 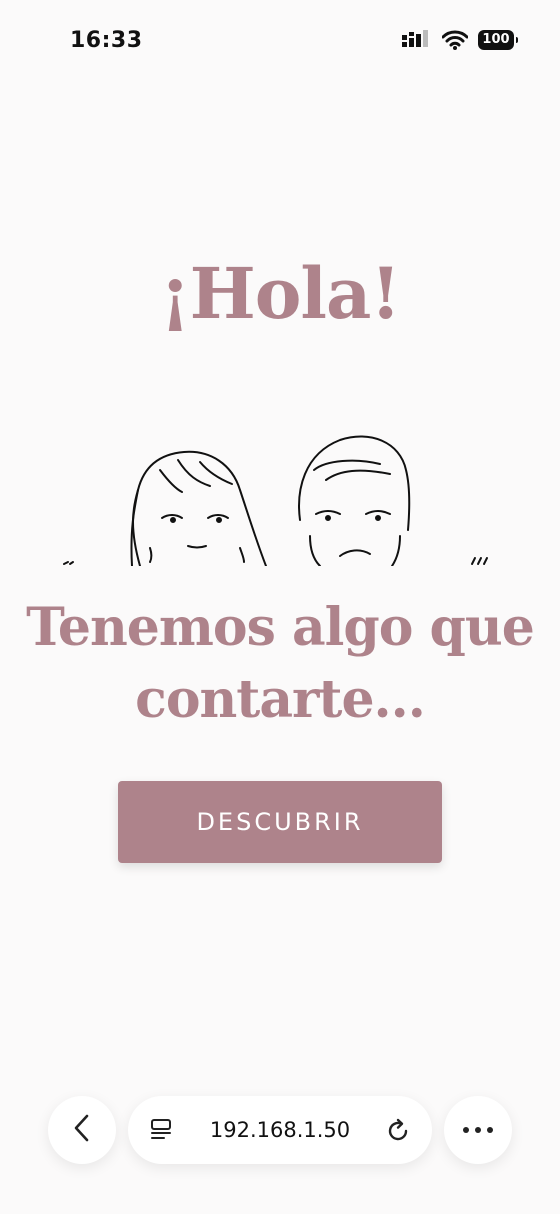 I want to click on status-time: 16:33, so click(x=106, y=40).